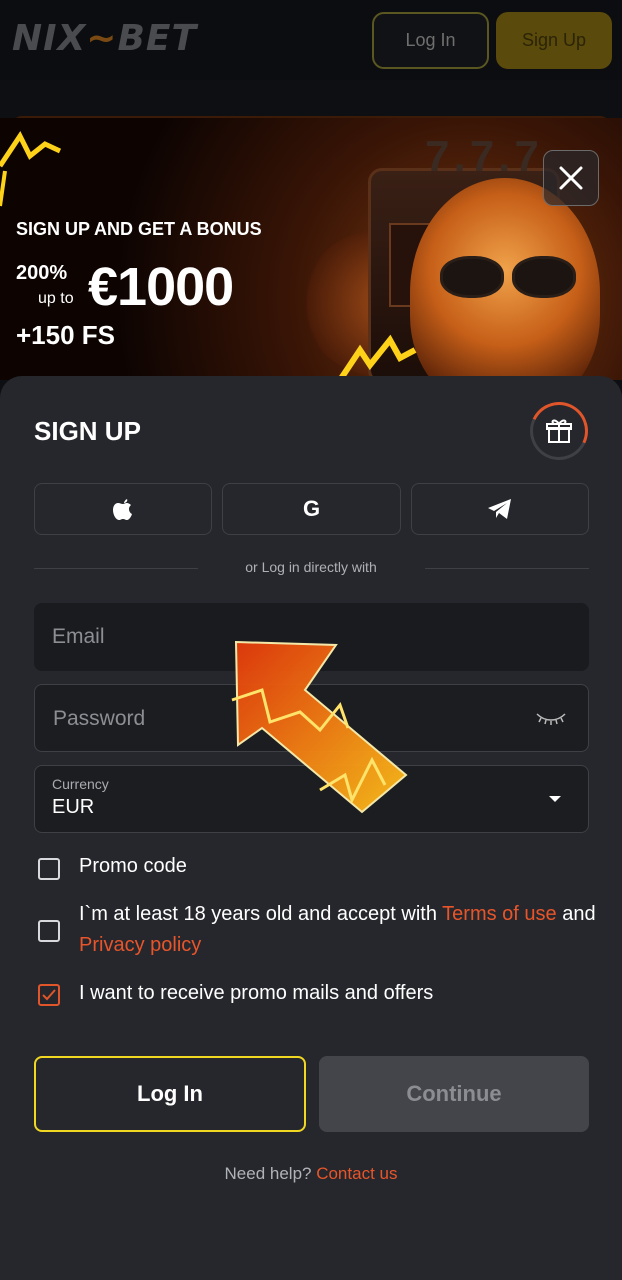 This screenshot has width=622, height=1280. Describe the element at coordinates (510, 277) in the screenshot. I see `sunglasses-illustration` at that location.